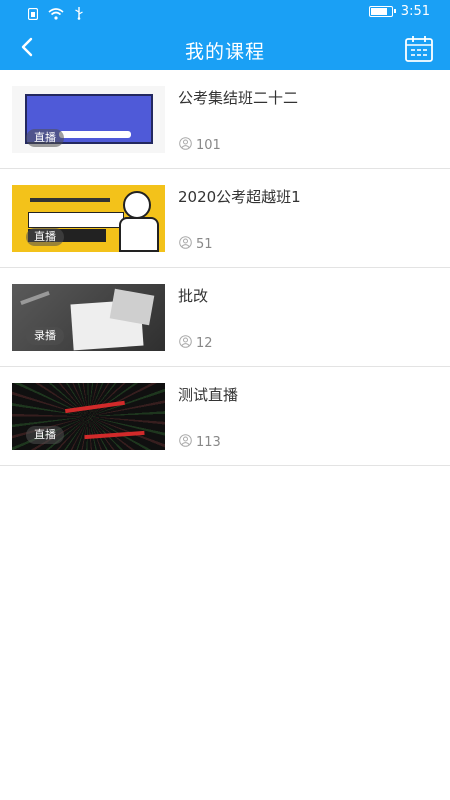  I want to click on viewer-count: 51, so click(196, 244).